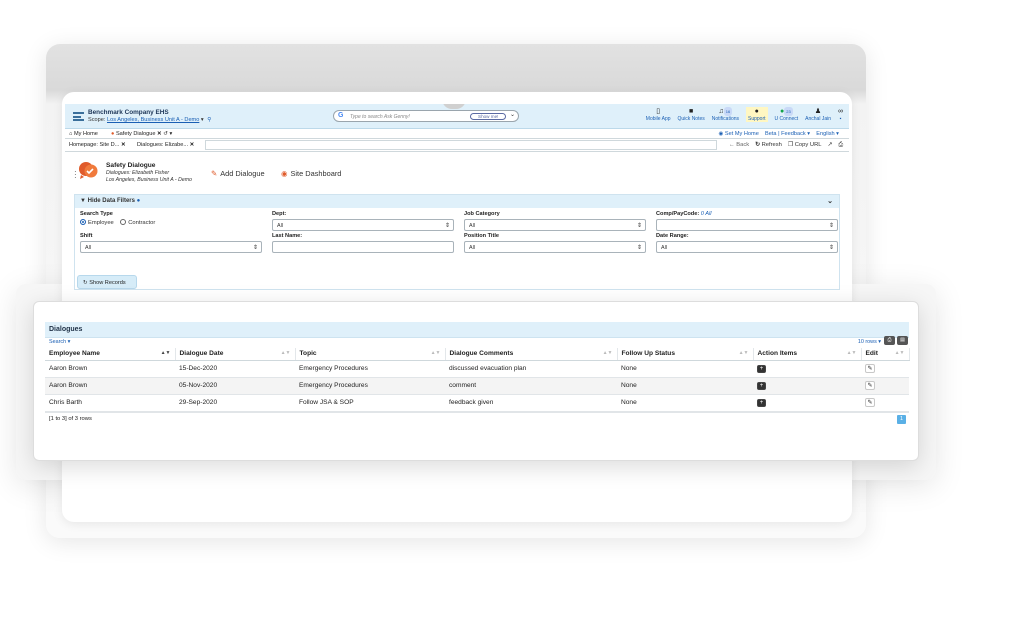 The image size is (1024, 628). I want to click on employee-radio: Employee, so click(97, 222).